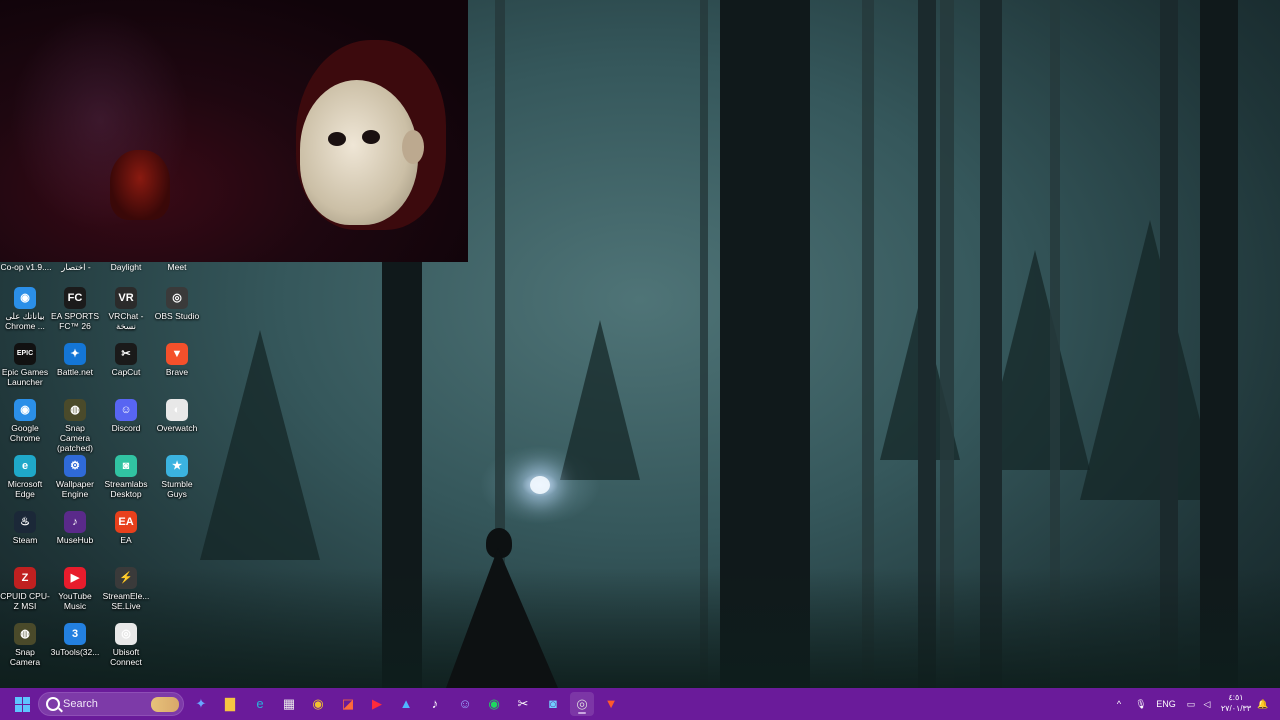 This screenshot has height=720, width=1280. I want to click on desktop-icon-label: Epic Games Launcher, so click(25, 377).